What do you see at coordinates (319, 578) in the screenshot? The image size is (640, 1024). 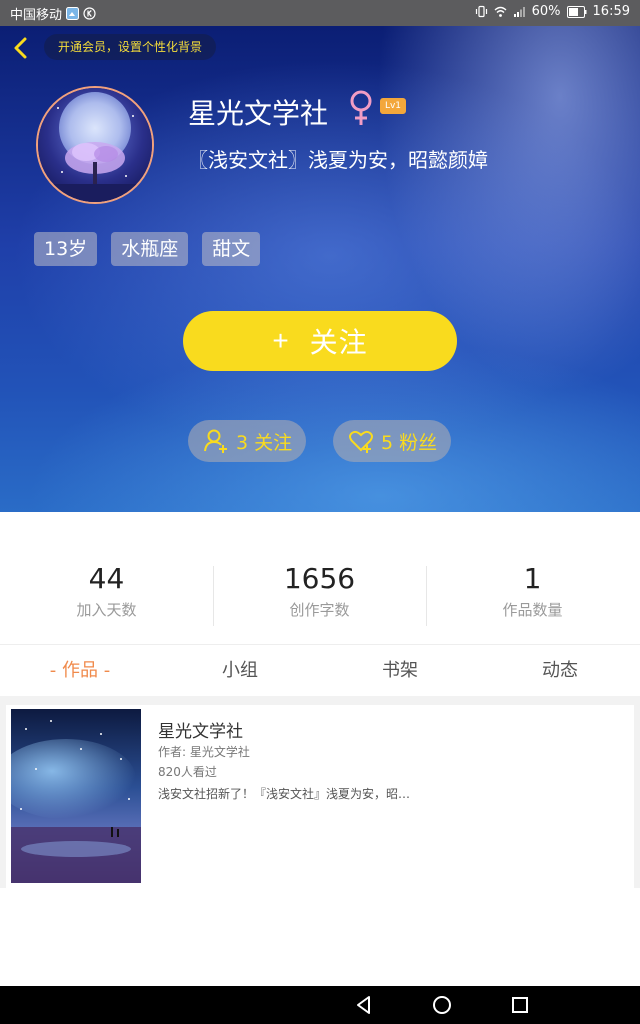 I see `stat-value: 1656` at bounding box center [319, 578].